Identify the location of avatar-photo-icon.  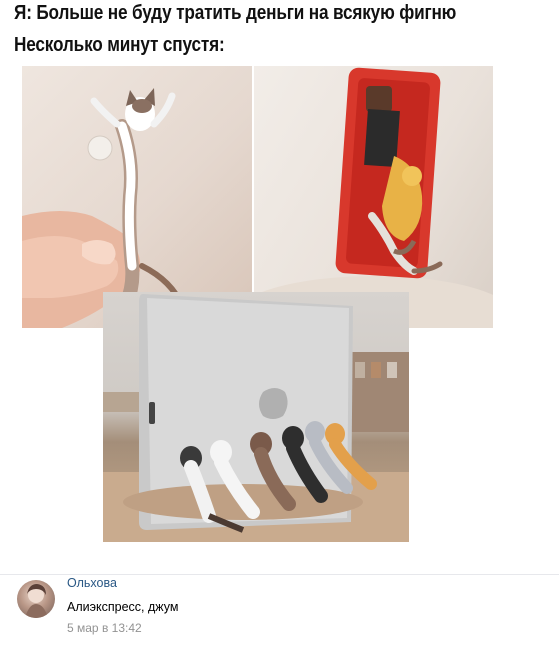
(36, 601).